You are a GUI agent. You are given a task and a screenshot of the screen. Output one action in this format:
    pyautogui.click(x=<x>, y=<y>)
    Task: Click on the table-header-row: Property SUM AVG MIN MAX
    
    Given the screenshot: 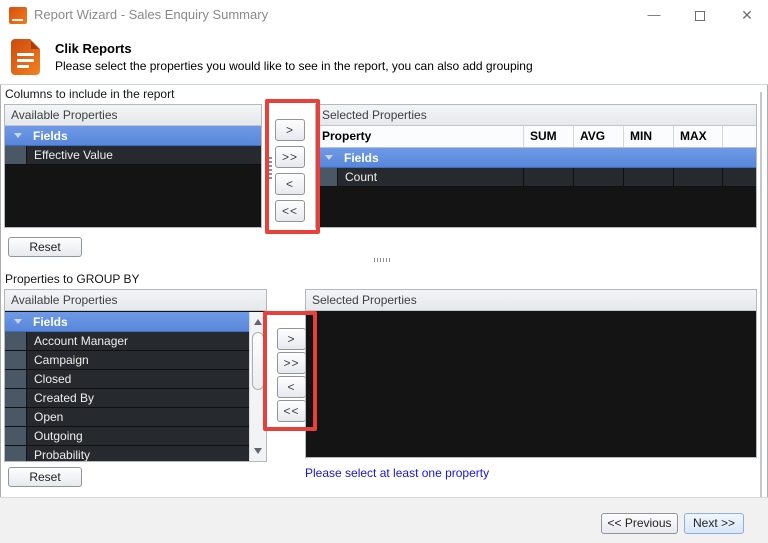 What is the action you would take?
    pyautogui.click(x=536, y=137)
    